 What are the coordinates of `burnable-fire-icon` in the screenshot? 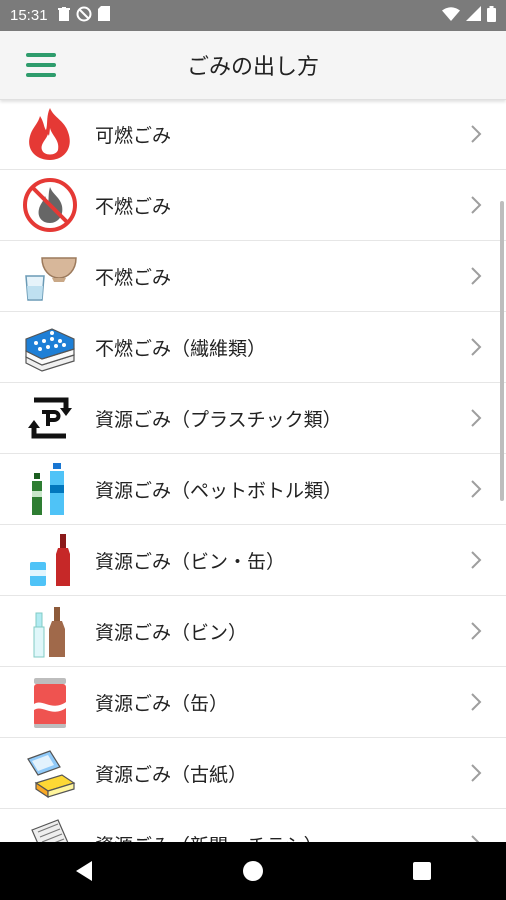 It's located at (50, 134).